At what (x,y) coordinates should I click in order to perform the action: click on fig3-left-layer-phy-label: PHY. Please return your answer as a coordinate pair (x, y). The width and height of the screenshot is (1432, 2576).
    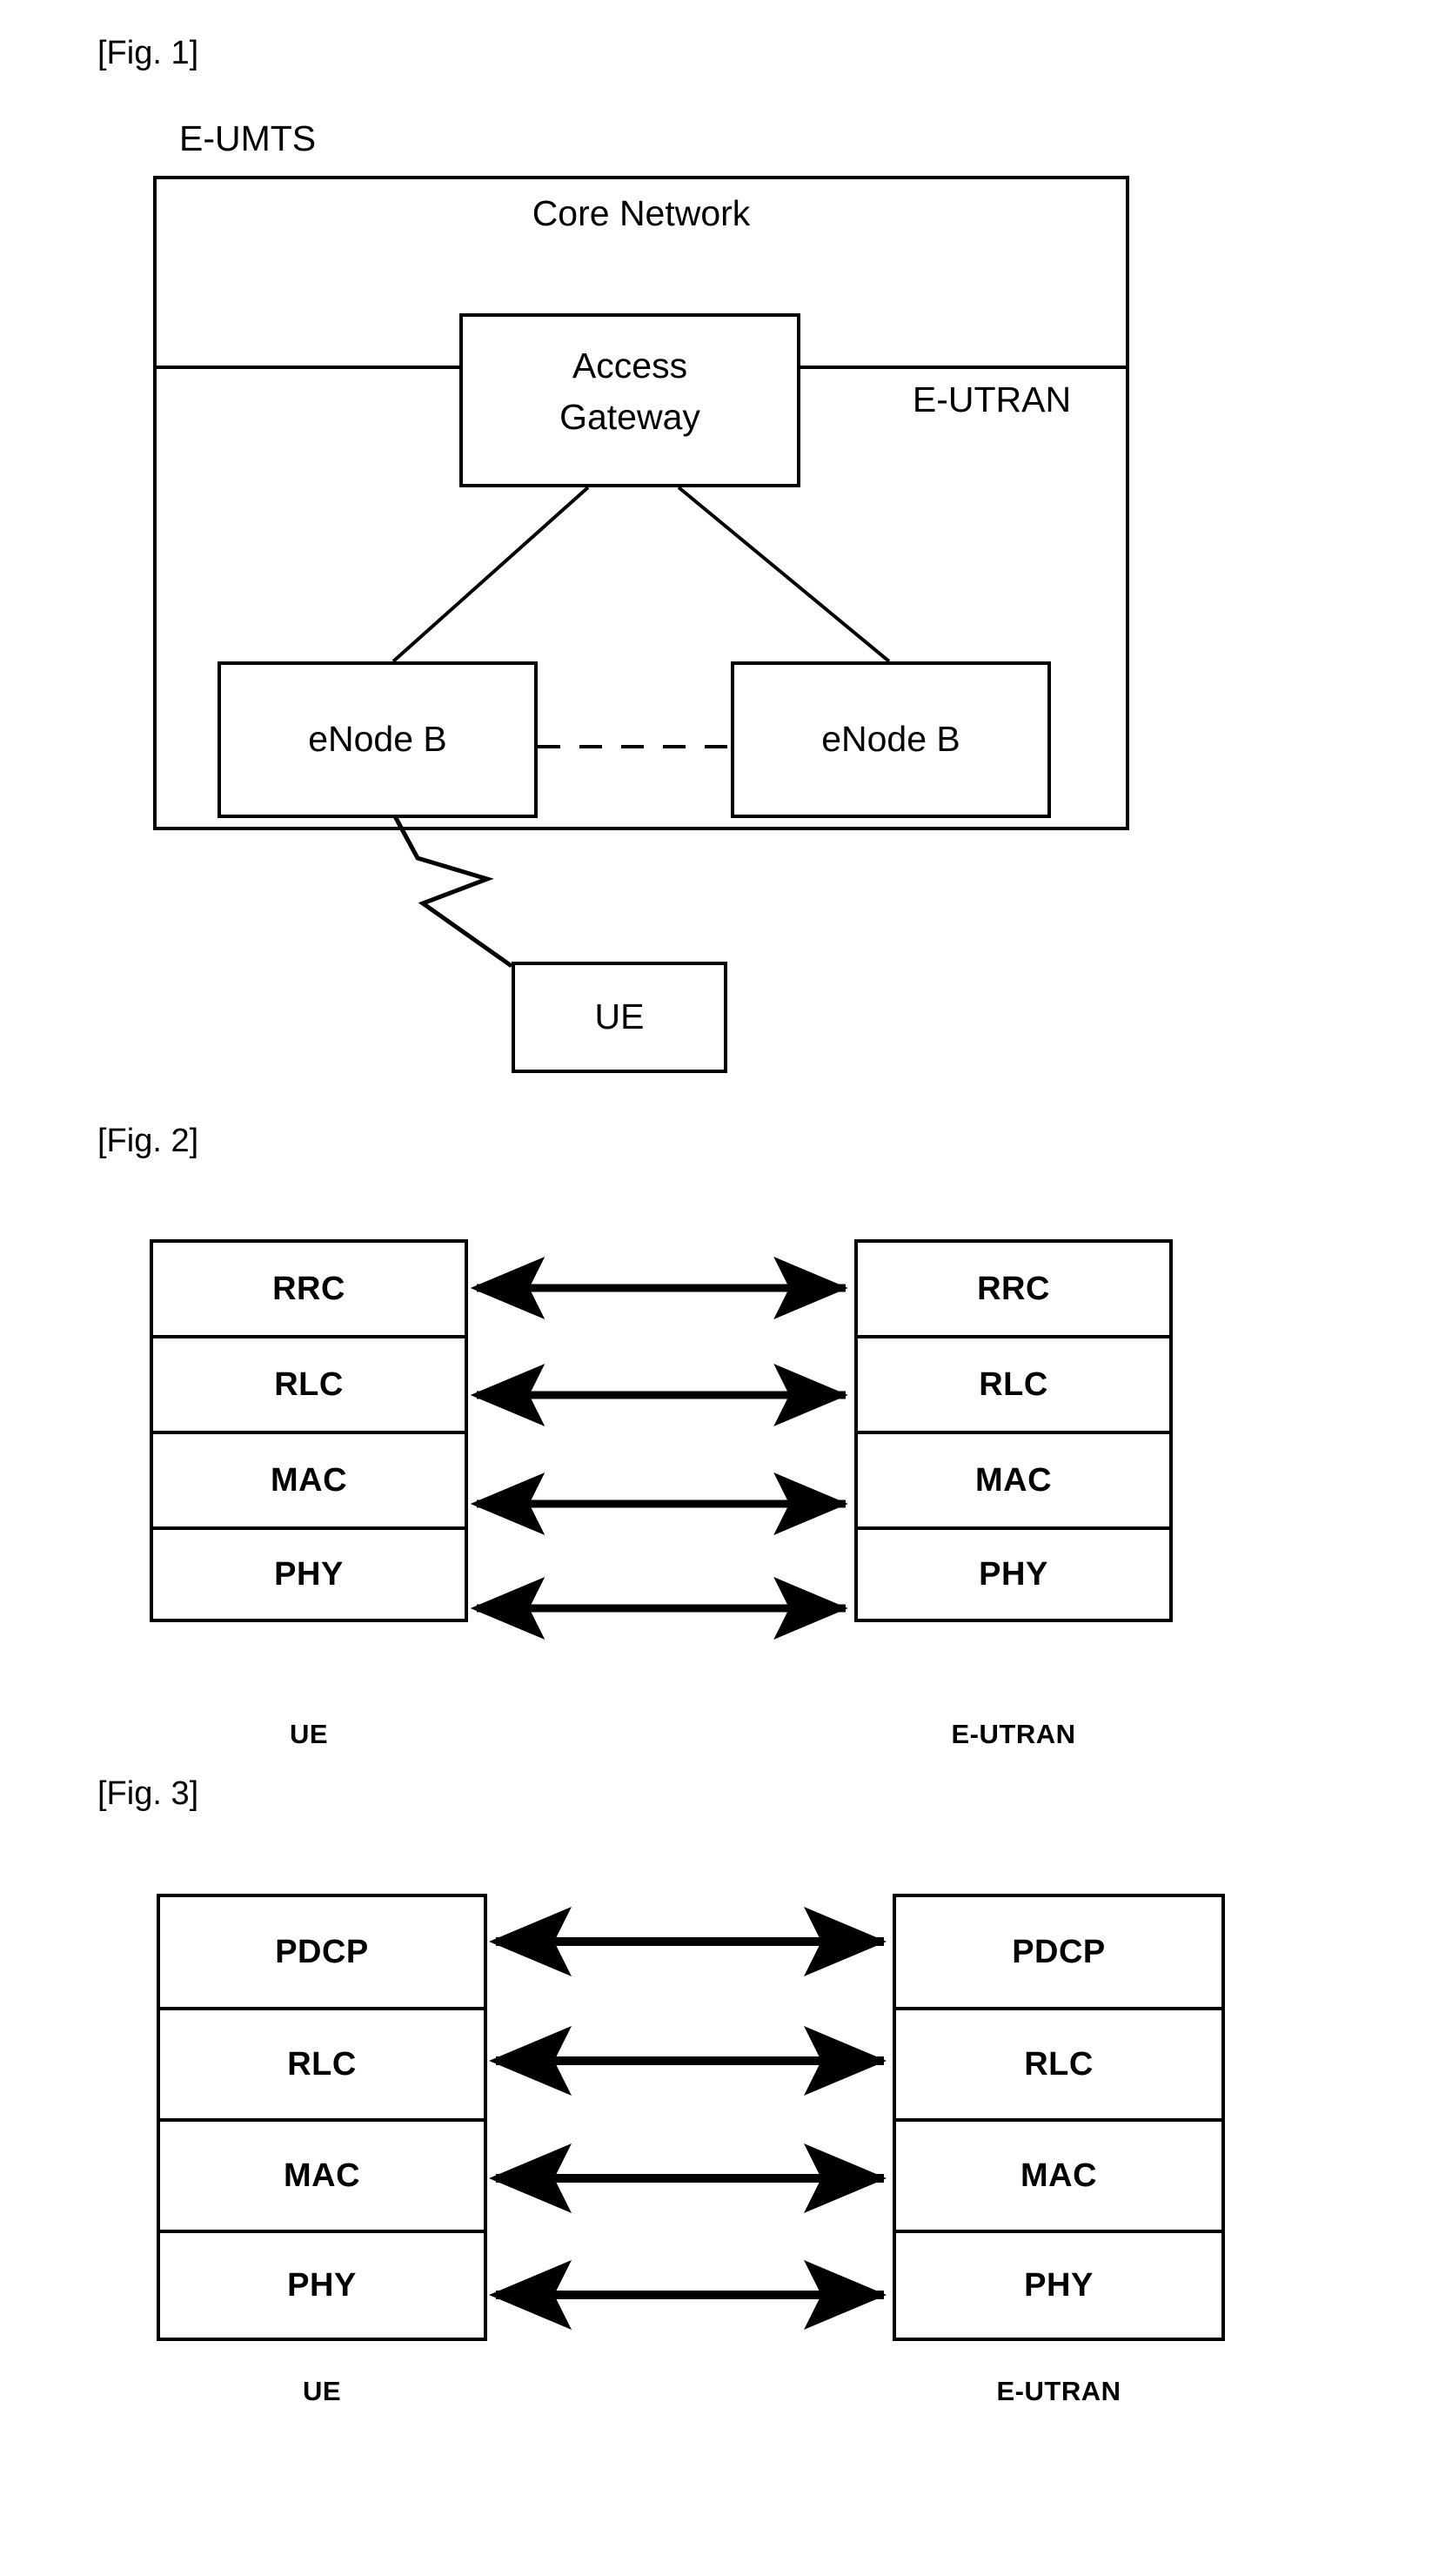
    Looking at the image, I should click on (322, 2285).